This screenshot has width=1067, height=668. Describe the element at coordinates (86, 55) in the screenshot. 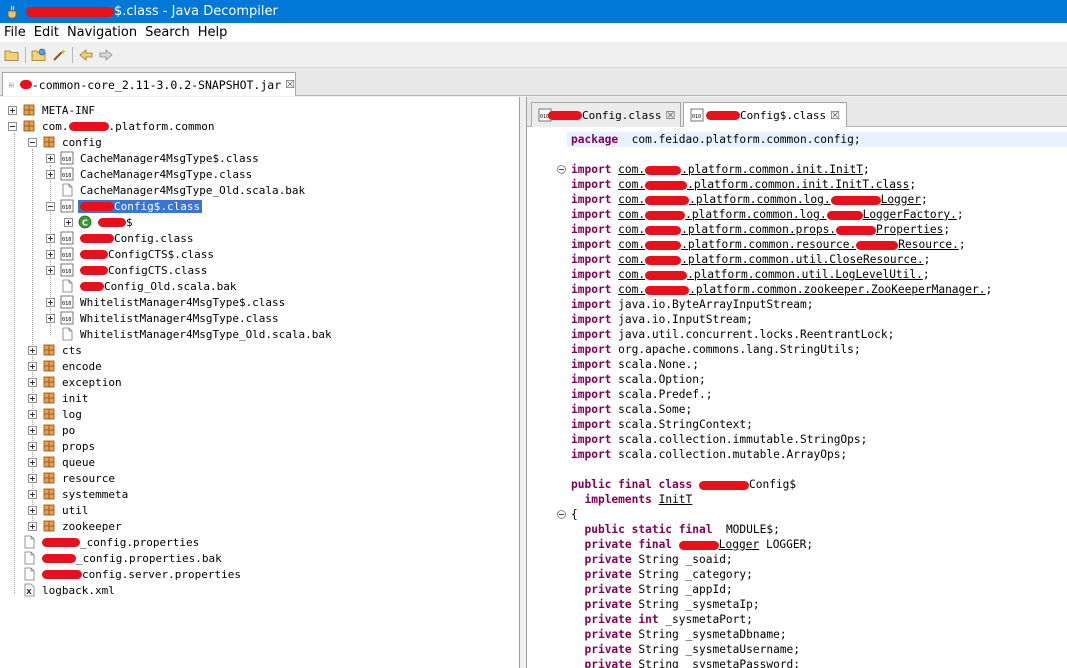

I see `back-arrow-icon` at that location.